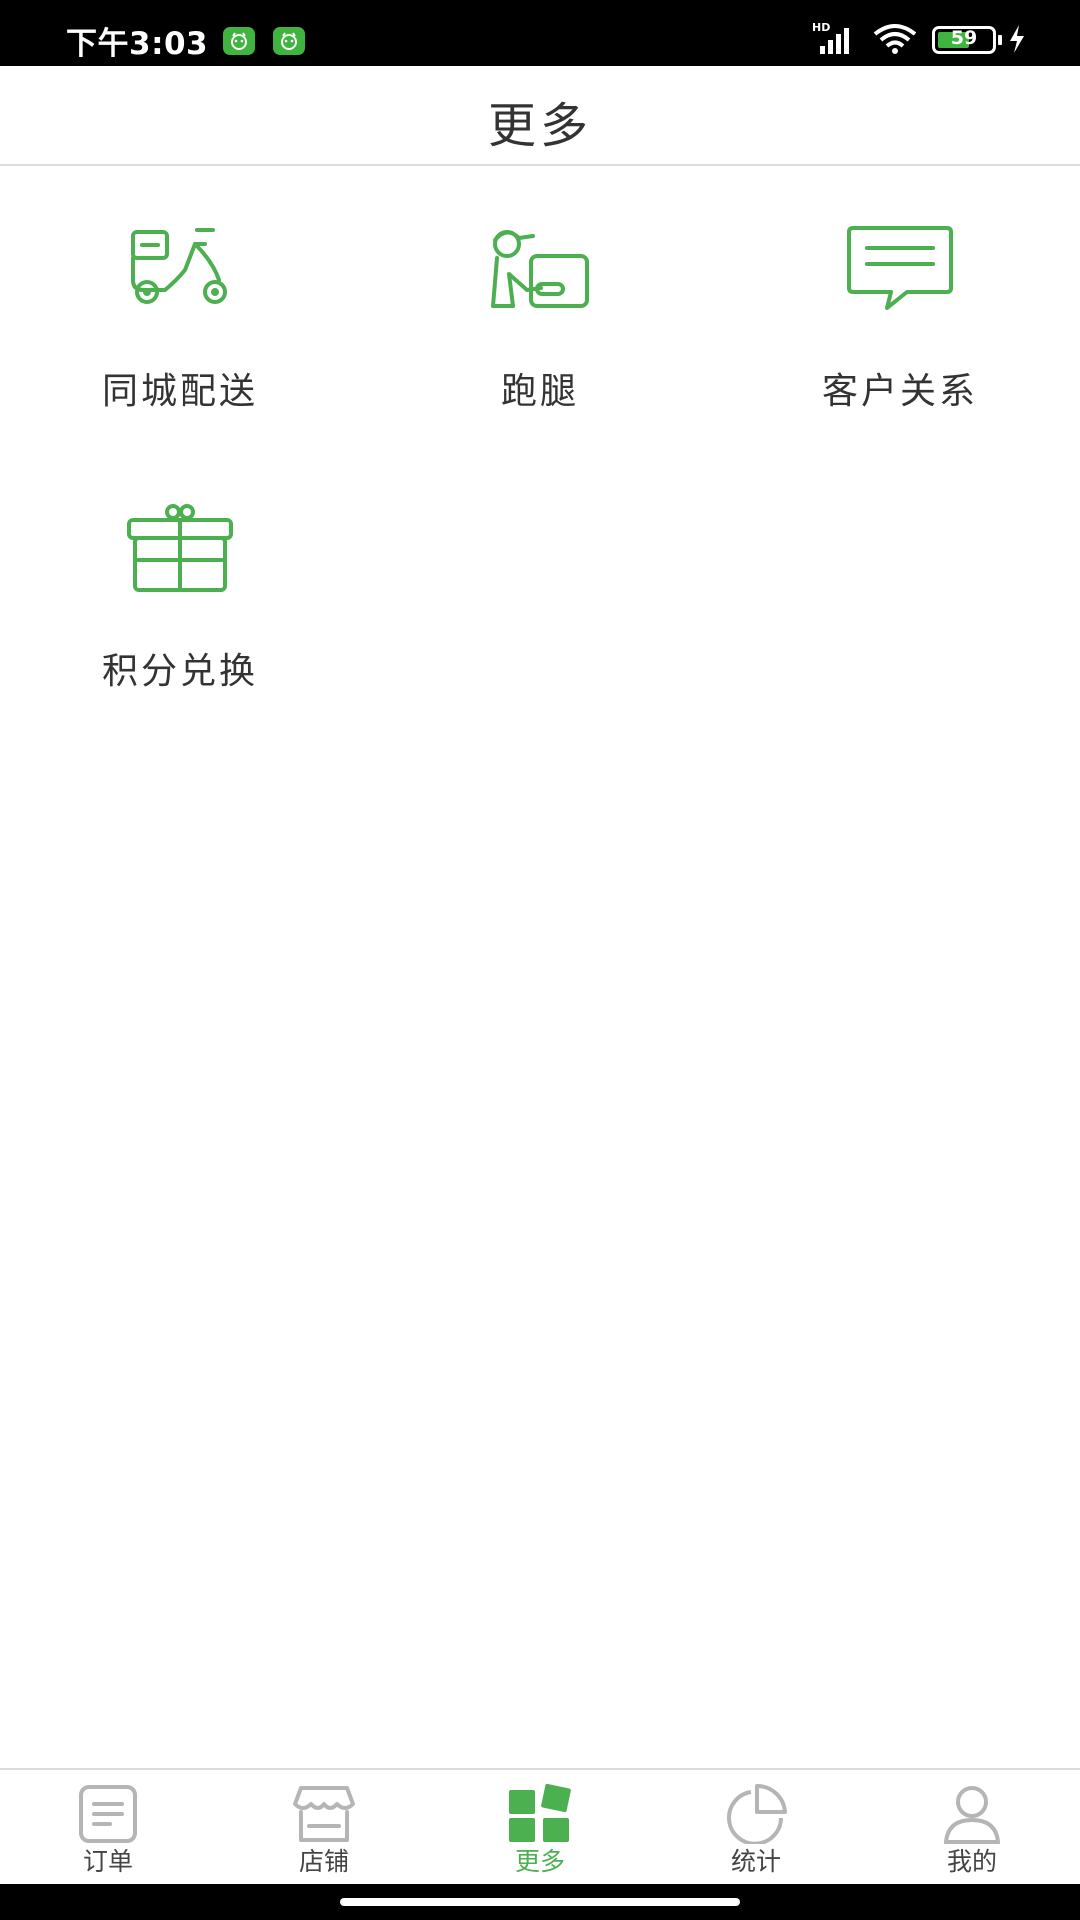 The height and width of the screenshot is (1920, 1080). I want to click on feature-label: 同城配送, so click(179, 391).